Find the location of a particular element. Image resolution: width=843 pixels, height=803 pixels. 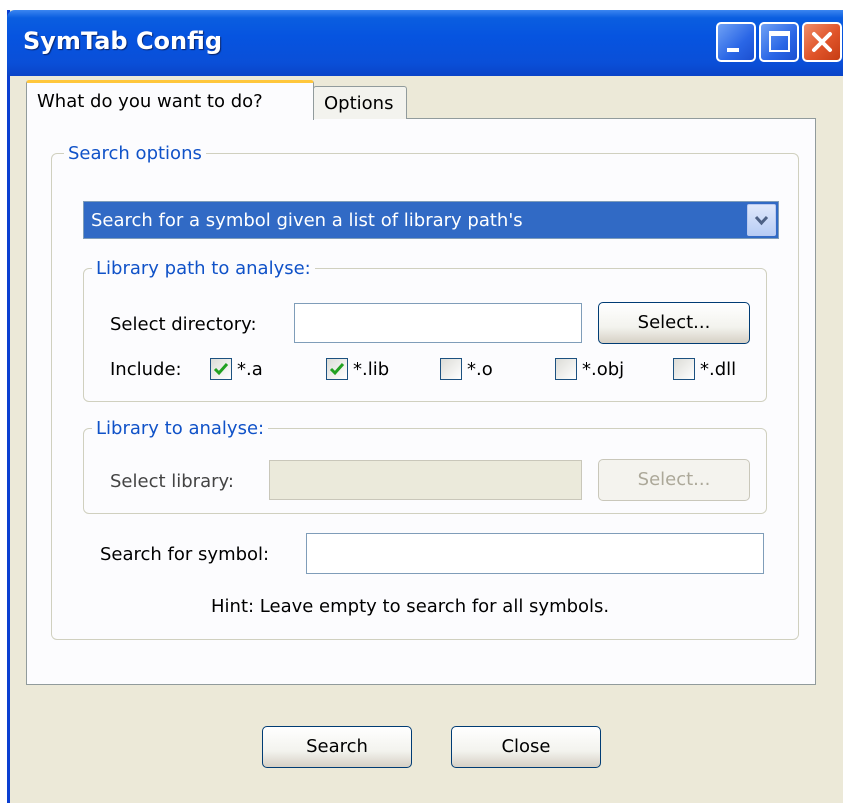

library-input is located at coordinates (425, 480).